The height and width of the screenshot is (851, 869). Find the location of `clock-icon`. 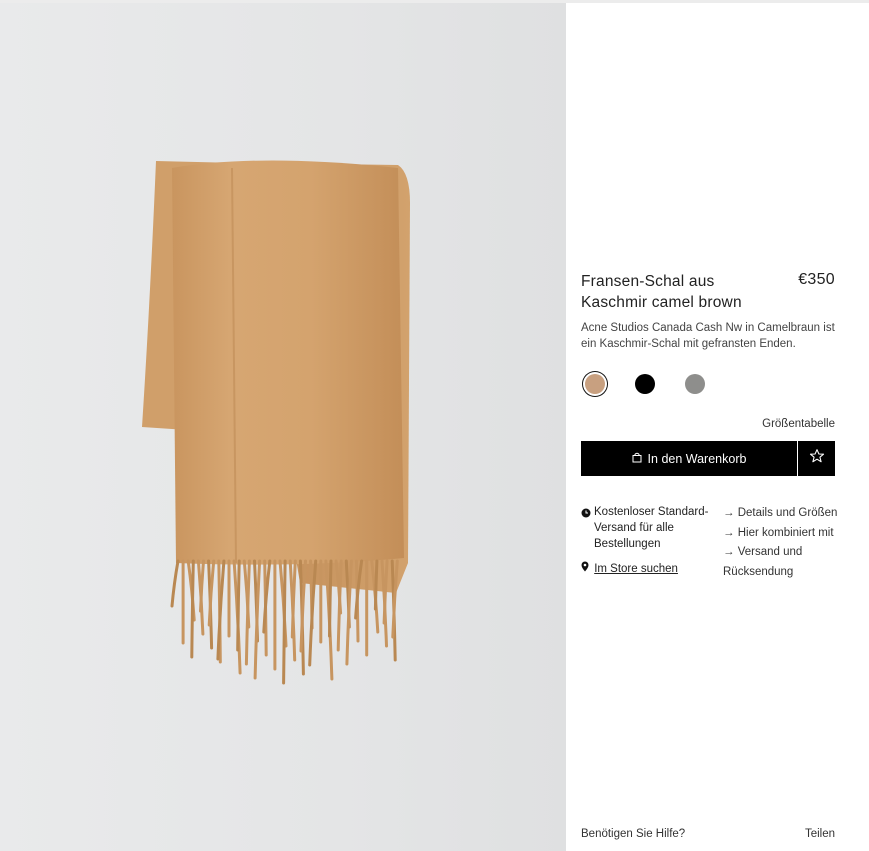

clock-icon is located at coordinates (586, 515).